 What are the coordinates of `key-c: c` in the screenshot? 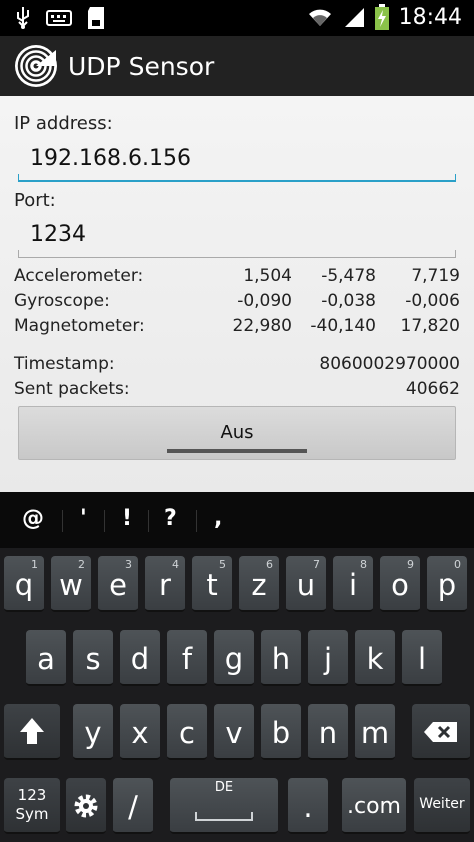 It's located at (187, 732).